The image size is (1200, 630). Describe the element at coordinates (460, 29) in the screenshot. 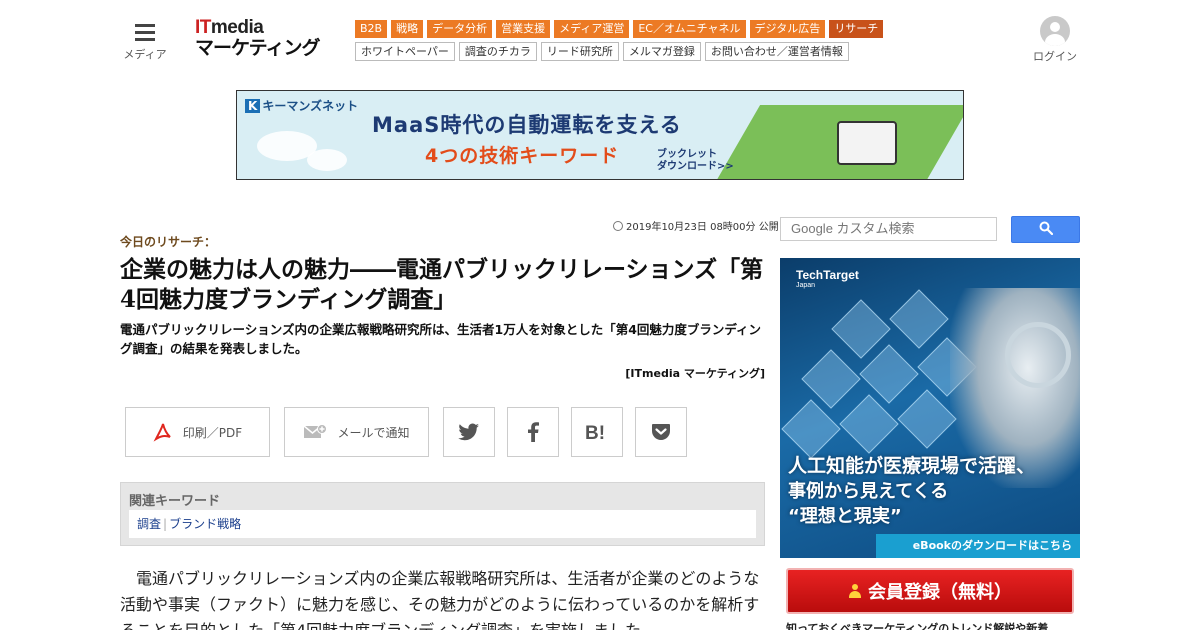

I see `primary-nav-item: データ分析` at that location.